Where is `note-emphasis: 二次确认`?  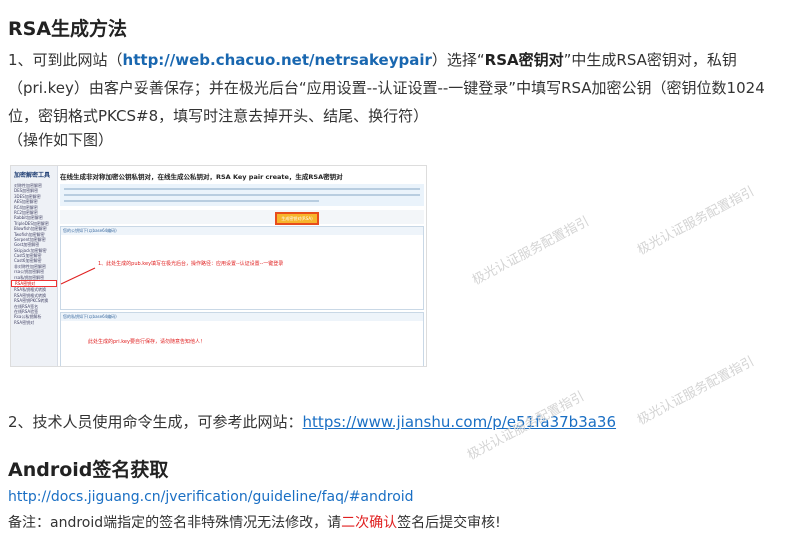
note-emphasis: 二次确认 is located at coordinates (369, 523).